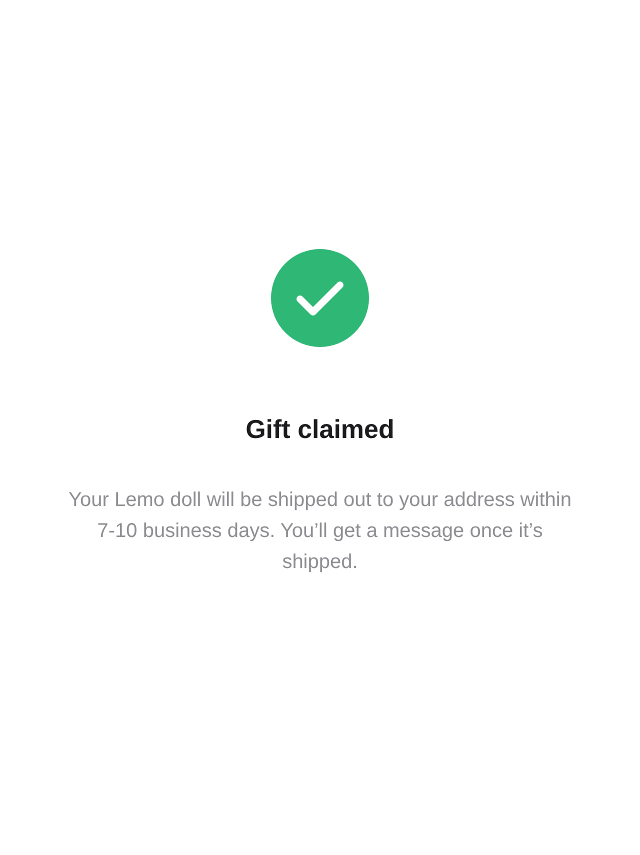 The width and height of the screenshot is (640, 855). Describe the element at coordinates (320, 531) in the screenshot. I see `message: Your Lemo doll will be shipped out to your address within 7-10 business days. You’ll get a message once it’s shipped.` at that location.